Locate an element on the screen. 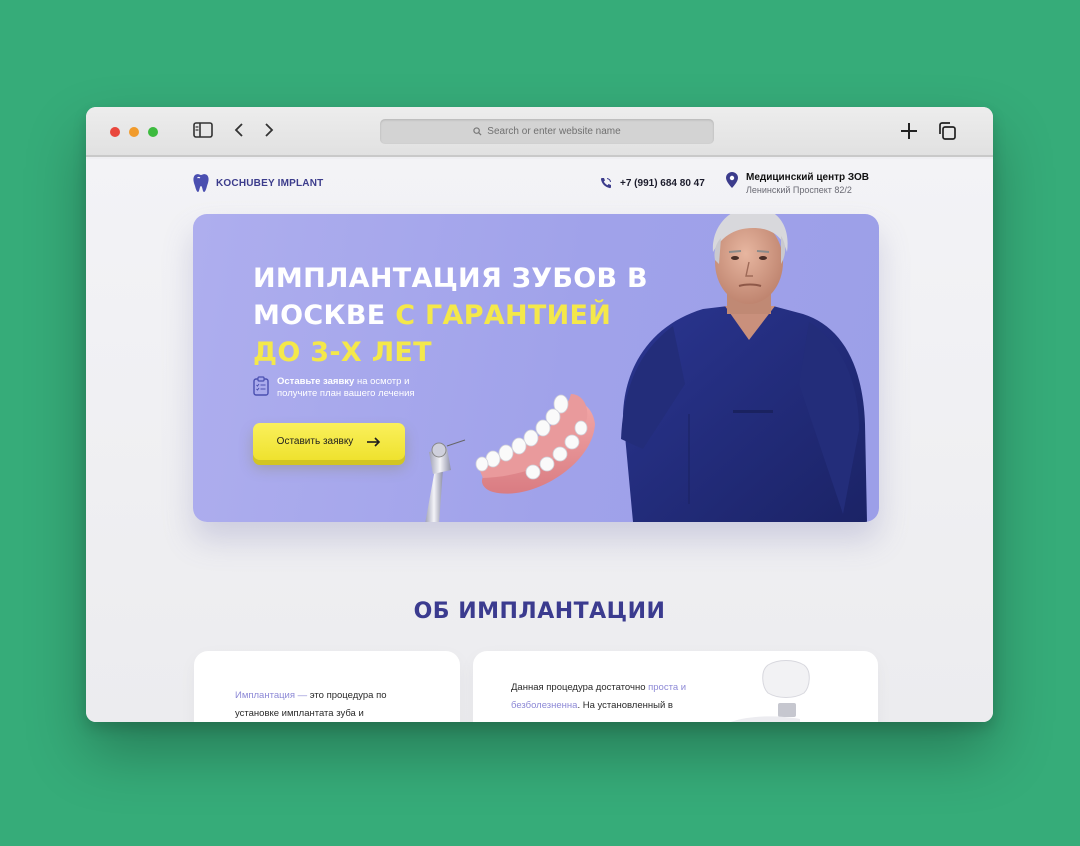  clipboard-icon is located at coordinates (261, 386).